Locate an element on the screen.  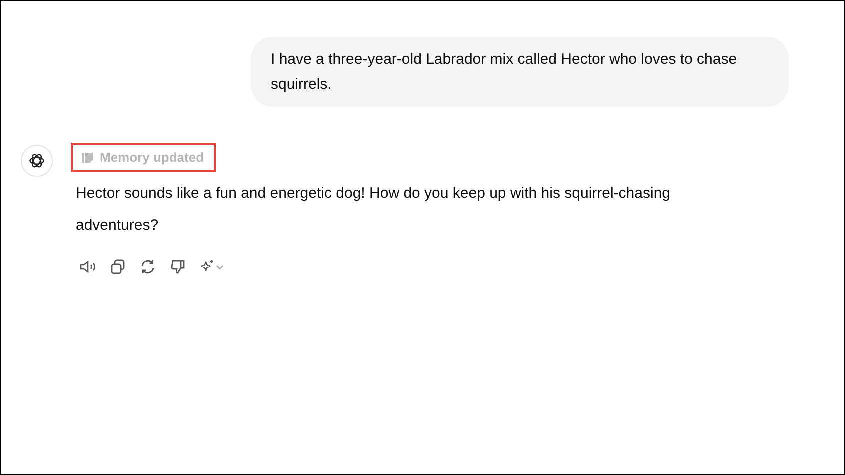
notebook-icon is located at coordinates (88, 157).